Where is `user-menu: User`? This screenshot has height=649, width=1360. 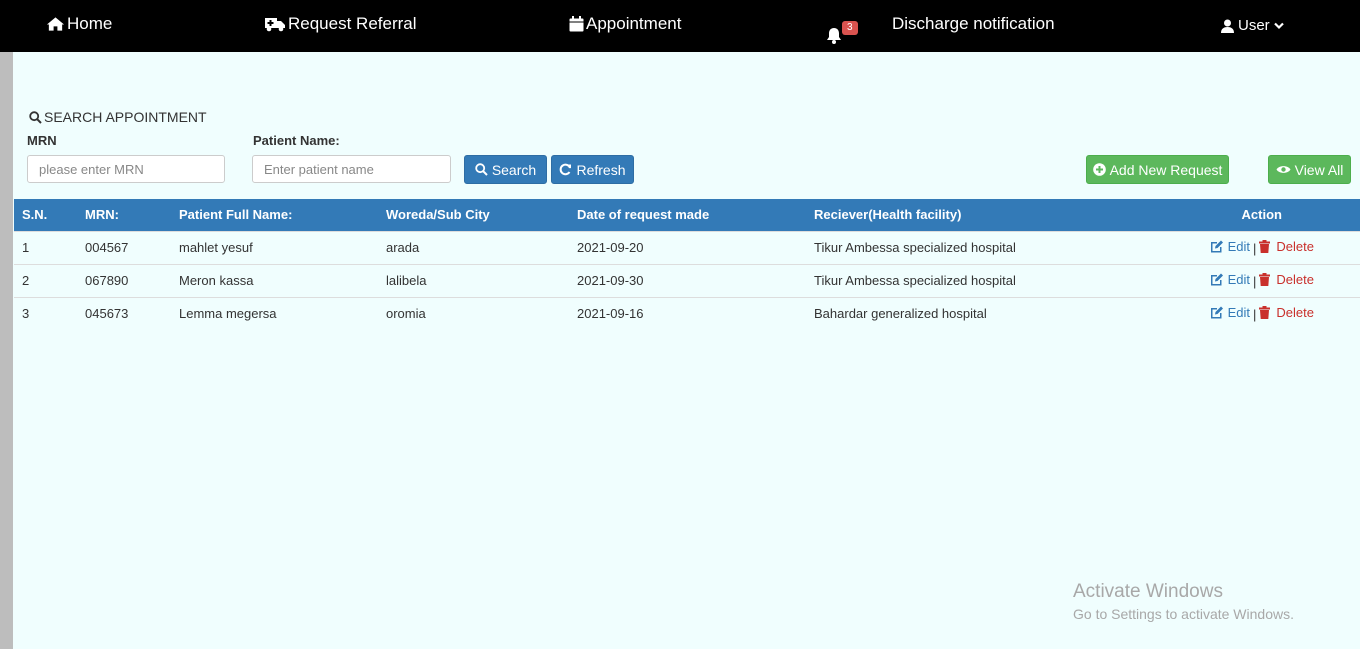
user-menu: User is located at coordinates (1252, 25).